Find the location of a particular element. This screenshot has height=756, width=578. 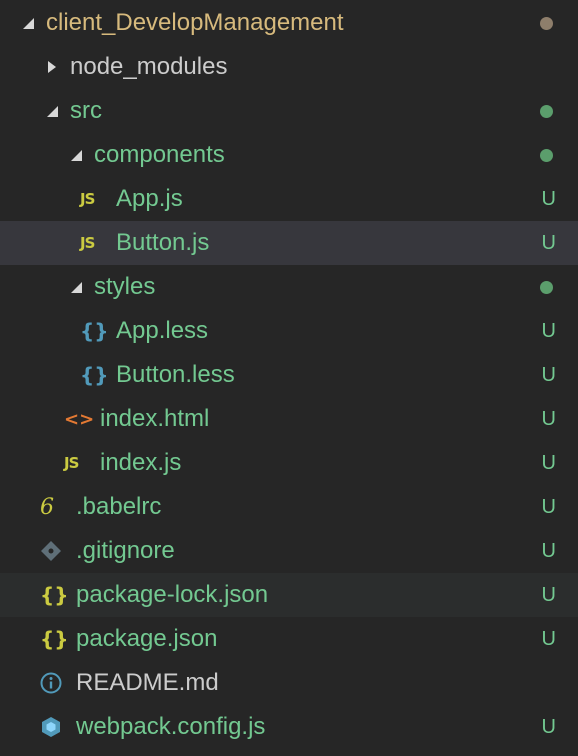

babel-icon: 6 is located at coordinates (47, 507).